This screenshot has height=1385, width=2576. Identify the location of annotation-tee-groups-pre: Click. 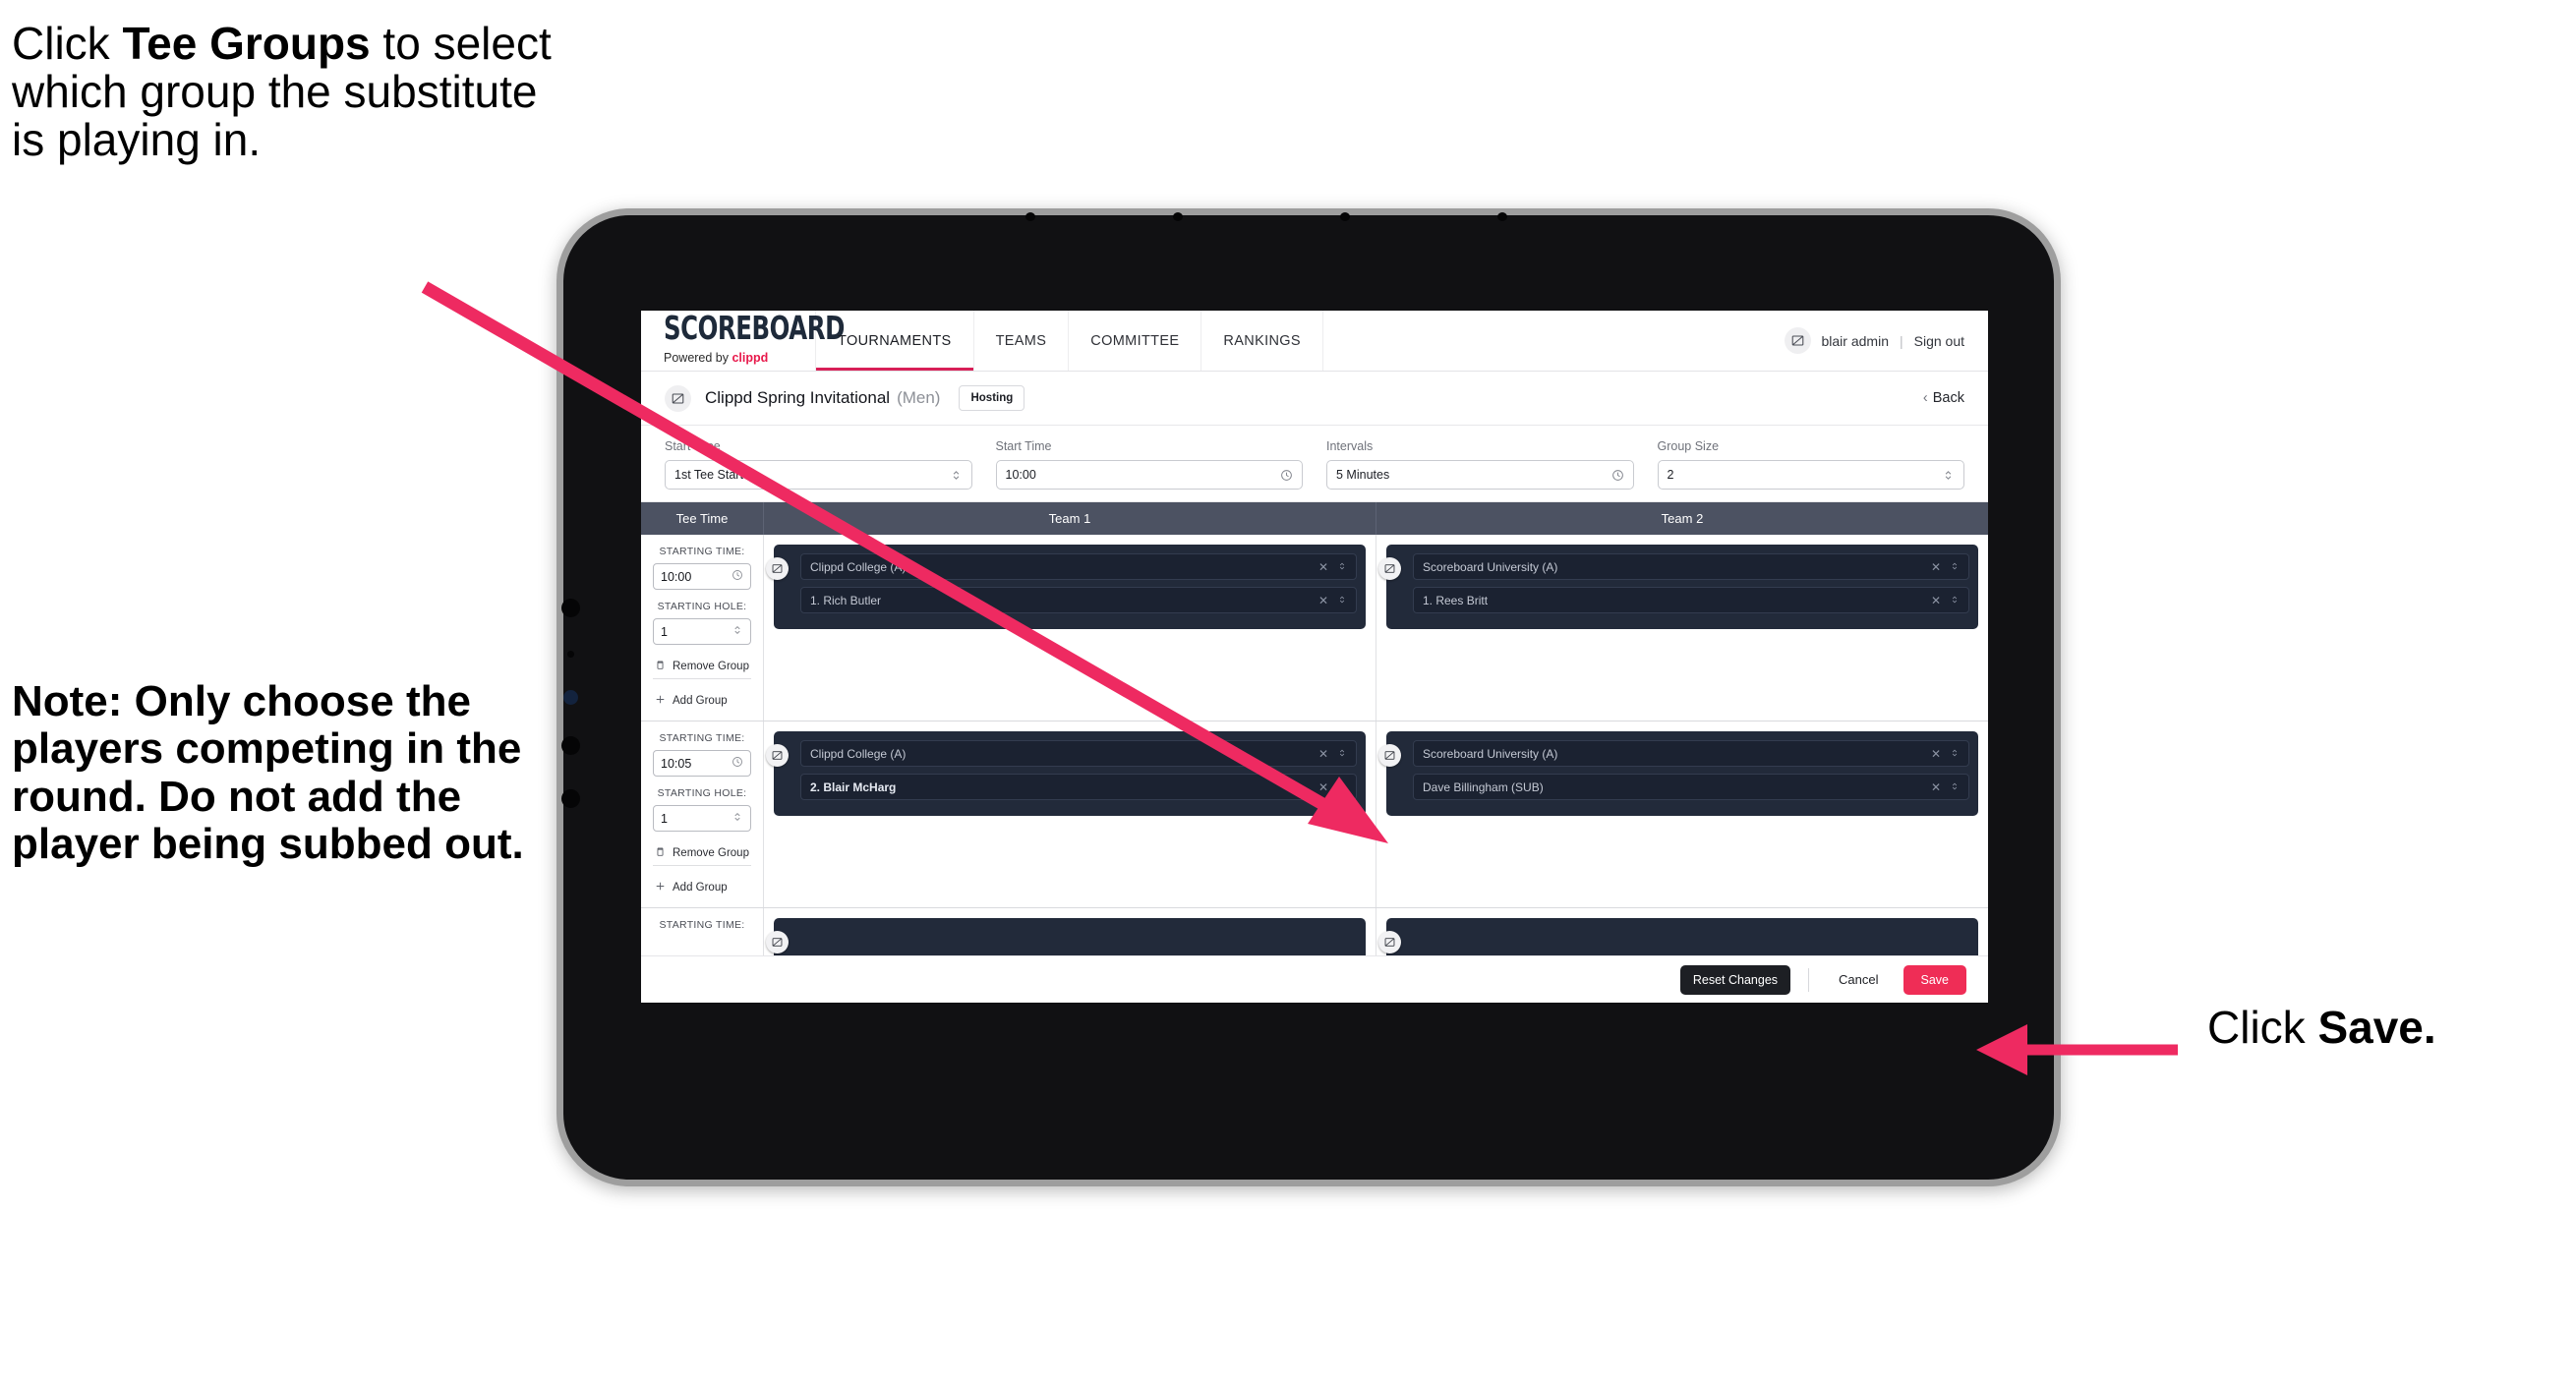
(67, 44).